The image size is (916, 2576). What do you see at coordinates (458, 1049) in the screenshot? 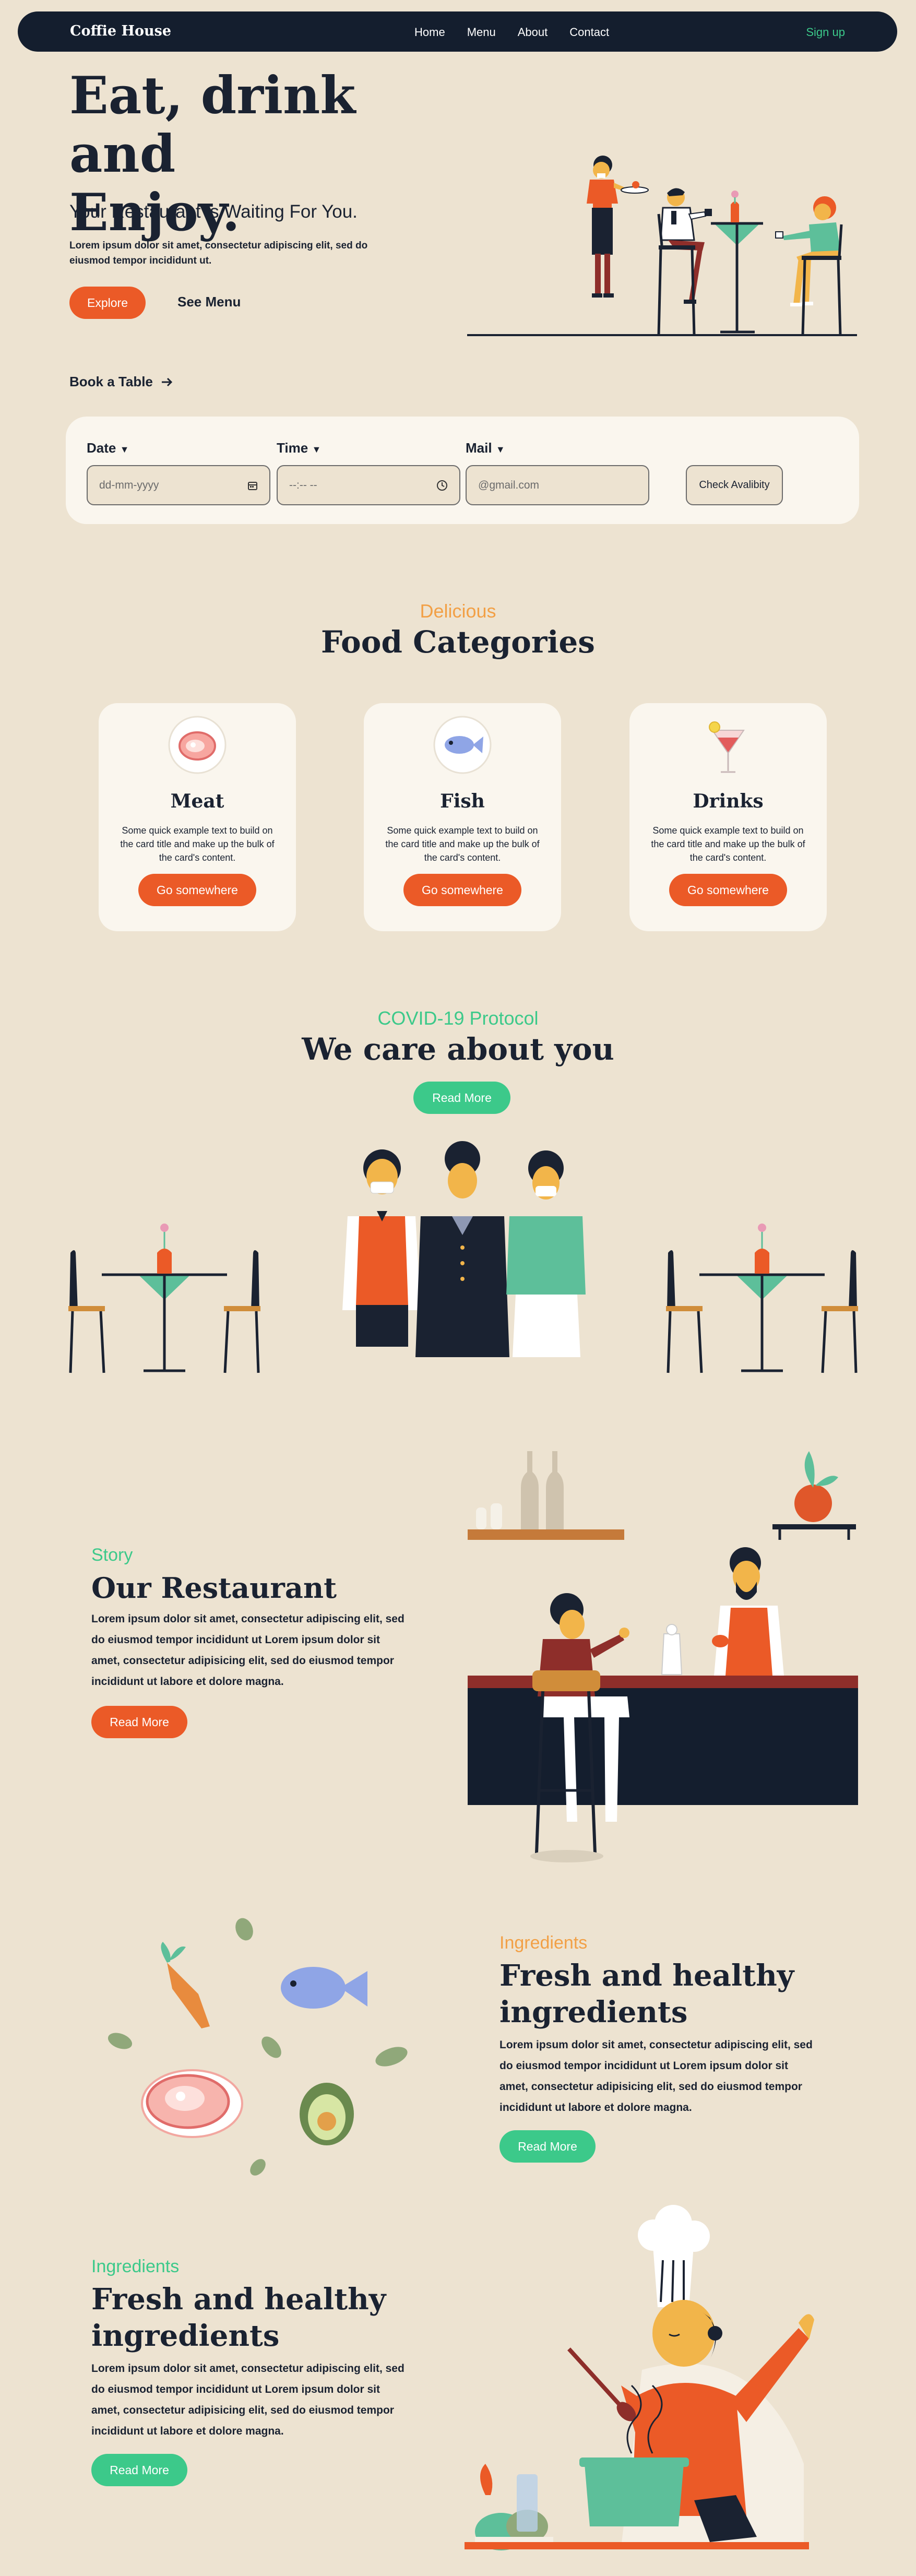
I see `covid-title: We care about you` at bounding box center [458, 1049].